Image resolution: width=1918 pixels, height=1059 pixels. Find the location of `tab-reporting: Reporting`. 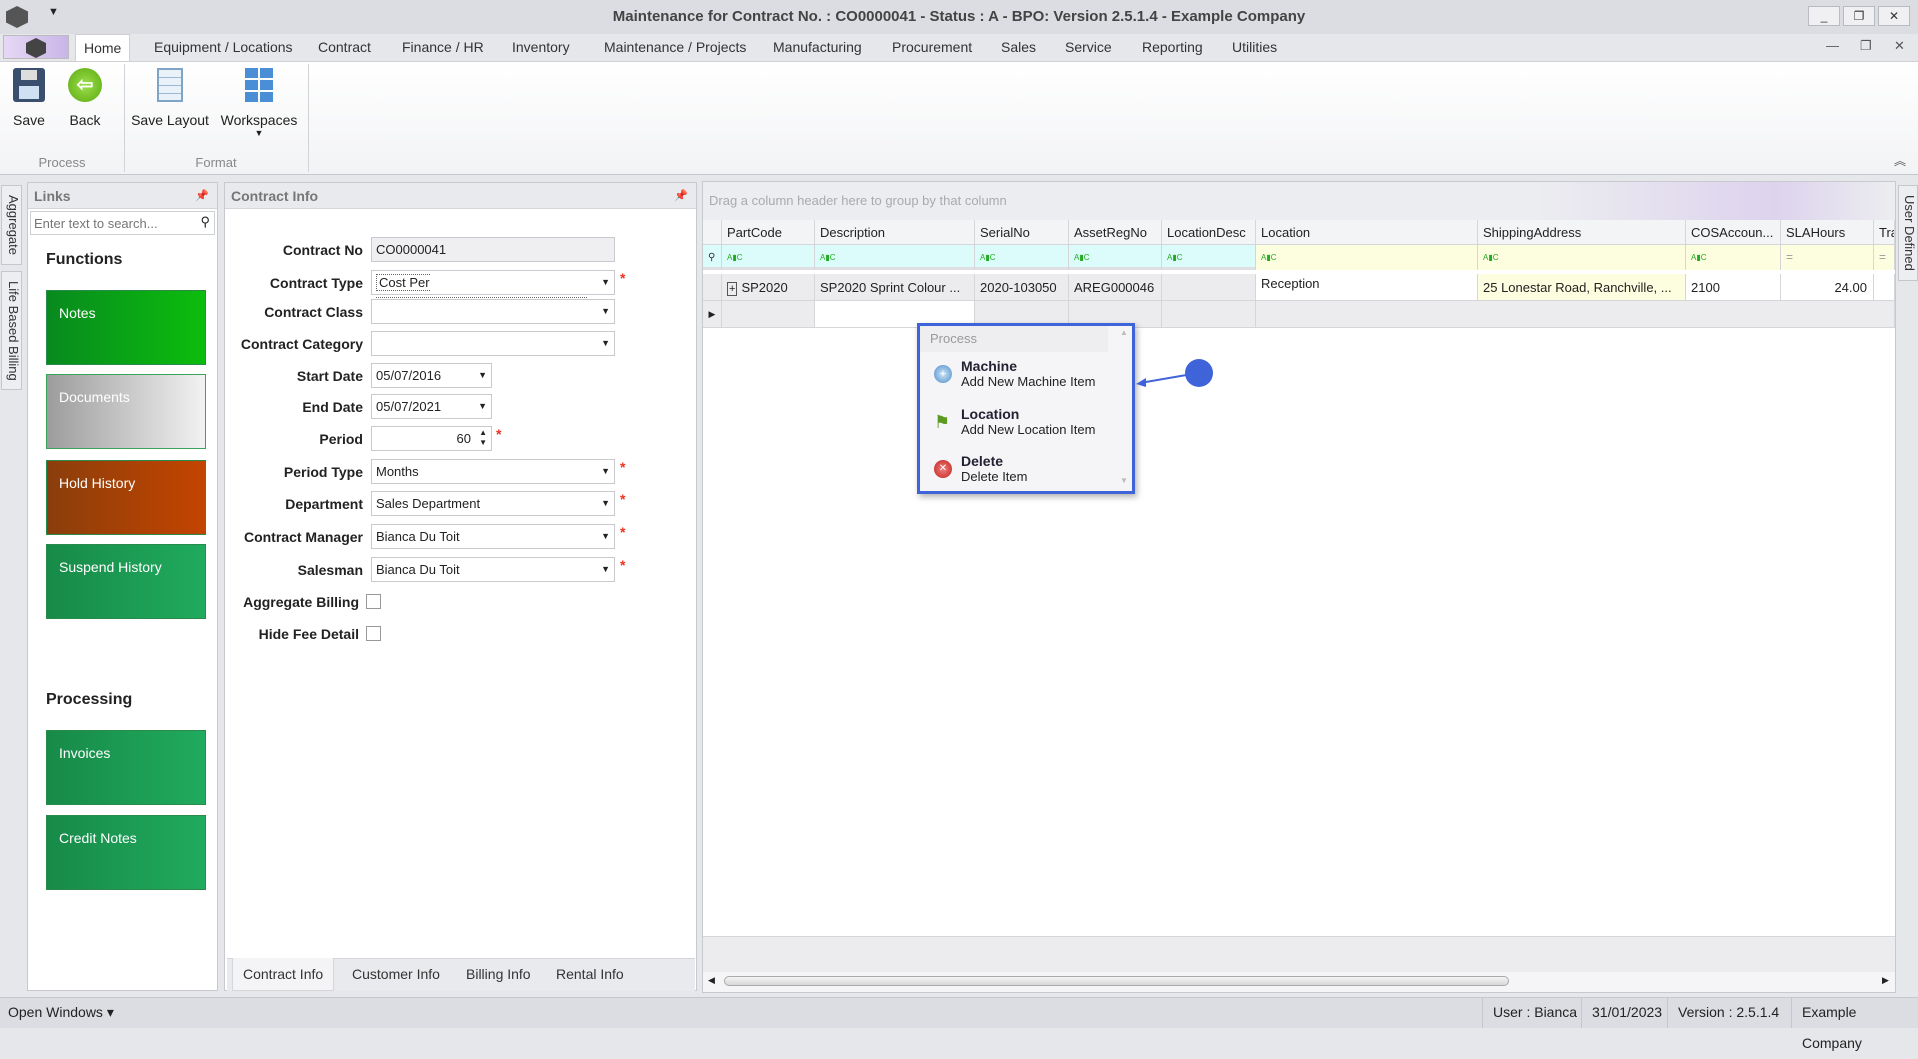

tab-reporting: Reporting is located at coordinates (1172, 47).